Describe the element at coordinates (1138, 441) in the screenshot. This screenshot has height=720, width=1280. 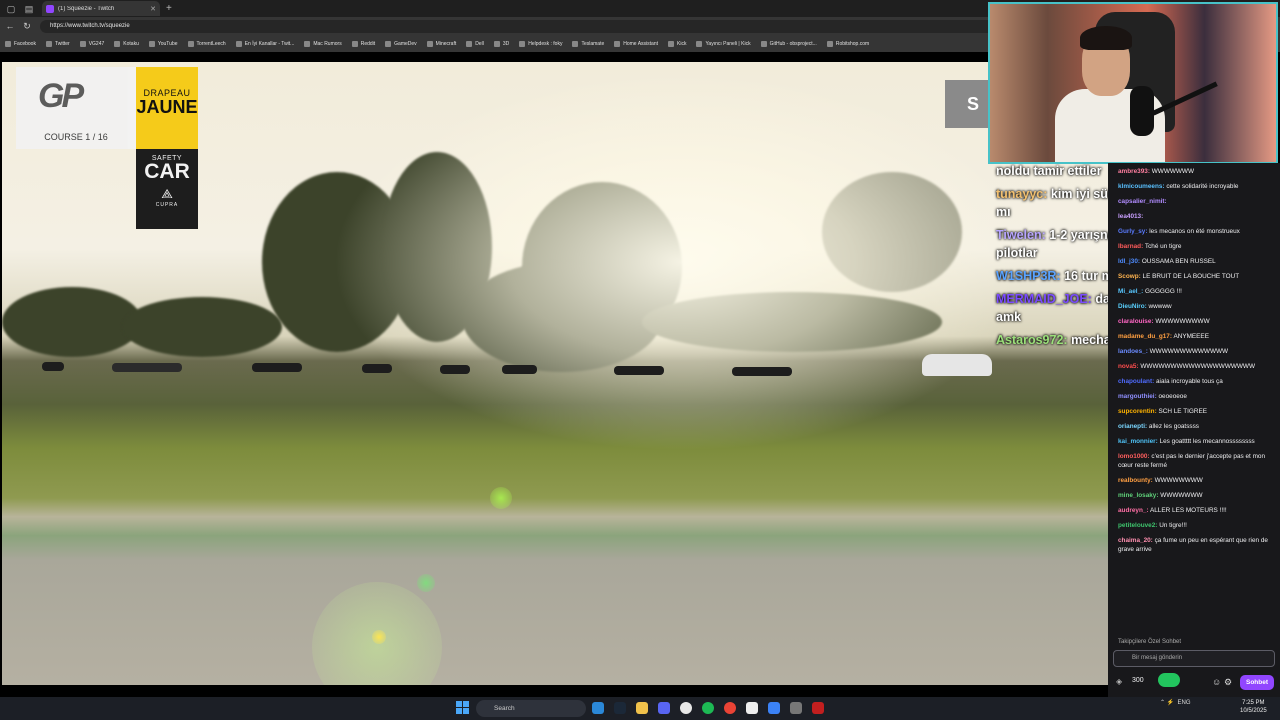
I see `chat-username: kai_monnier:` at that location.